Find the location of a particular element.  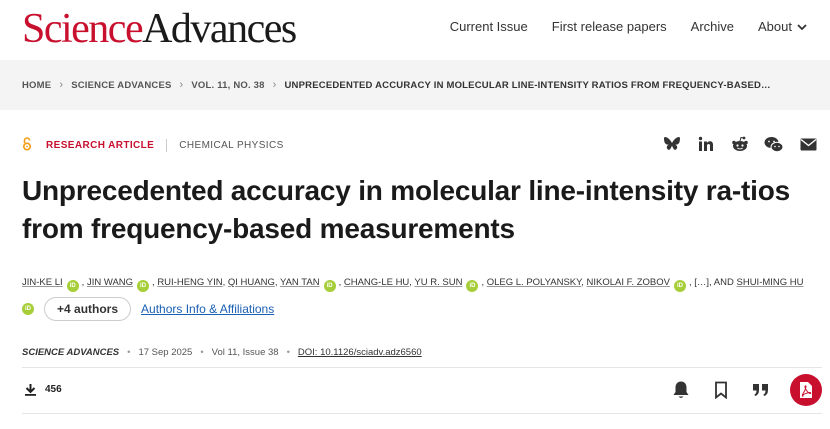

email-icon is located at coordinates (808, 144).